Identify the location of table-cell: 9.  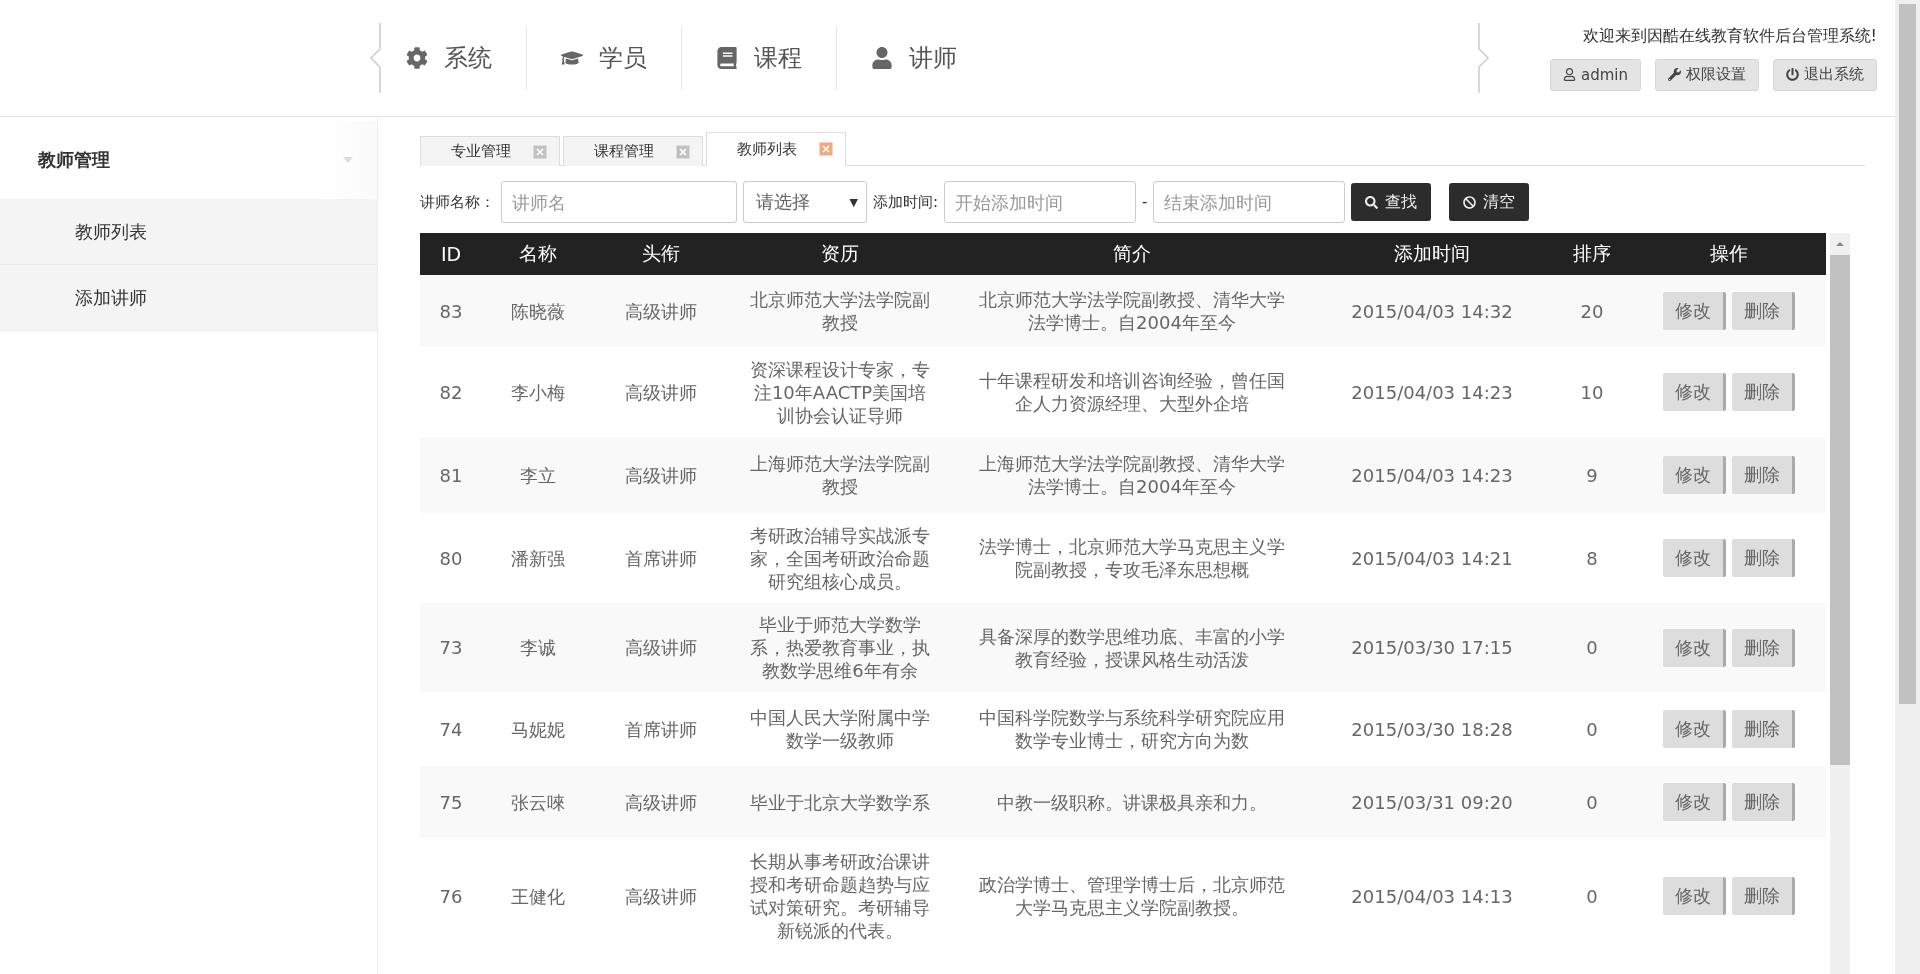
(1592, 475).